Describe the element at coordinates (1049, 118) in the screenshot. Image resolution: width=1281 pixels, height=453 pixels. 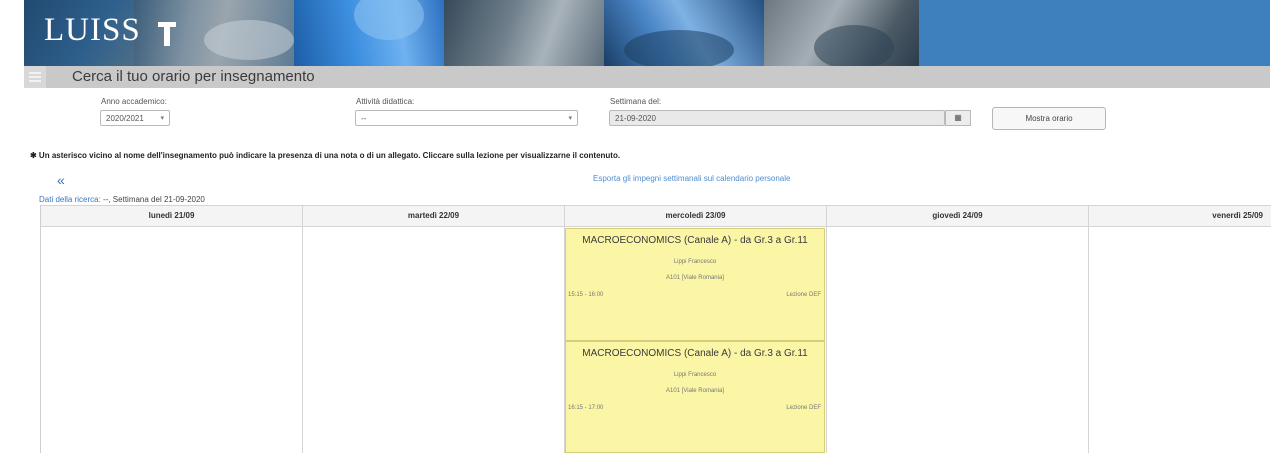
I see `show-schedule-button: Mostra orario` at that location.